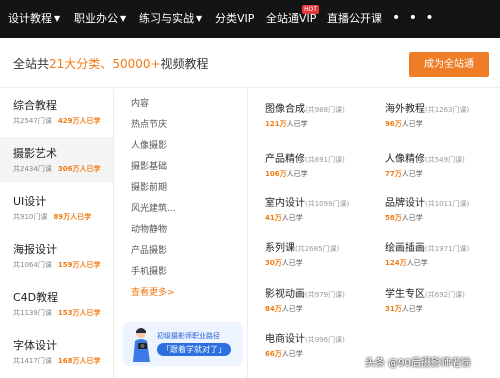 This screenshot has width=500, height=378. What do you see at coordinates (149, 270) in the screenshot?
I see `subcategory-item: 手机摄影` at bounding box center [149, 270].